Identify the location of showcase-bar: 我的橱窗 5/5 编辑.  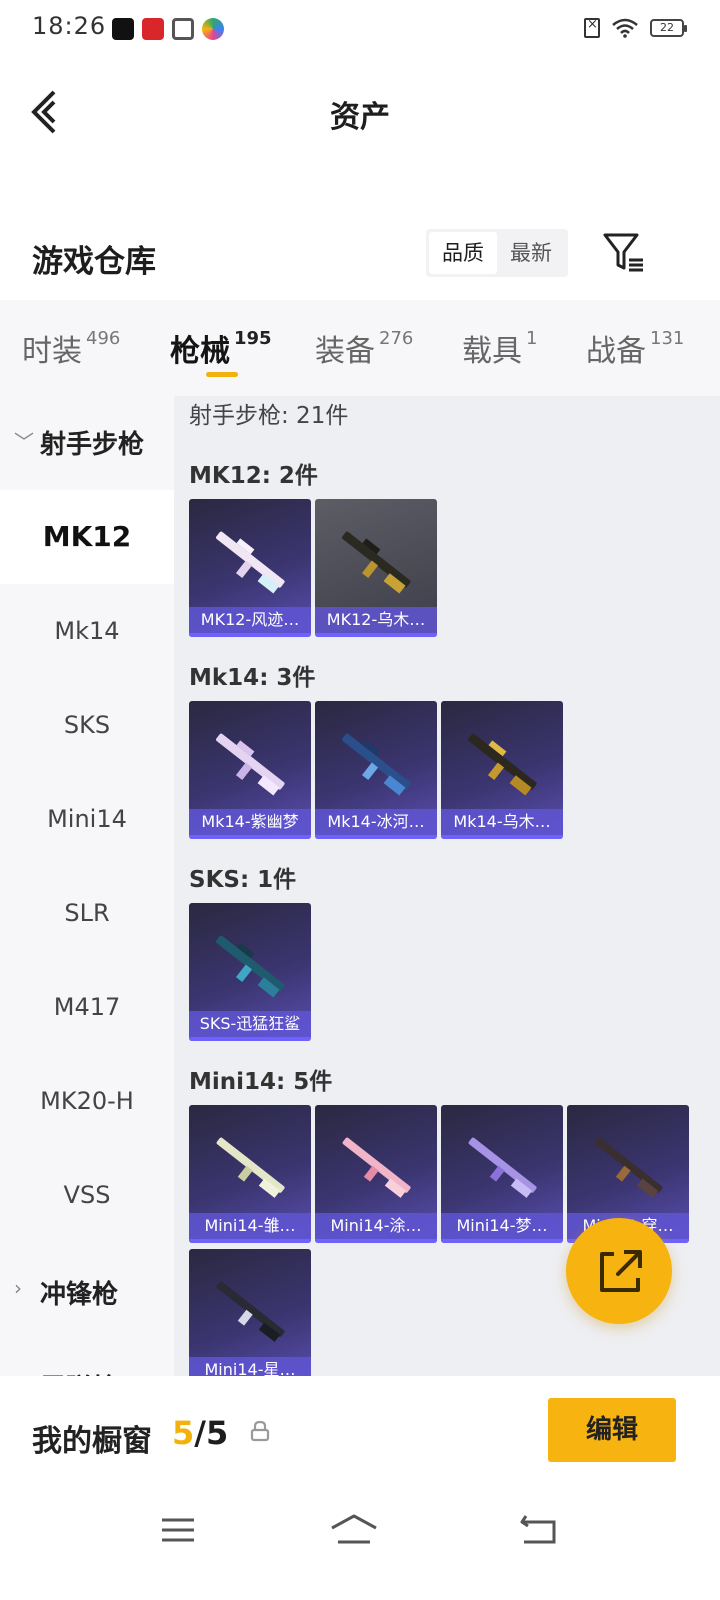
(360, 1433).